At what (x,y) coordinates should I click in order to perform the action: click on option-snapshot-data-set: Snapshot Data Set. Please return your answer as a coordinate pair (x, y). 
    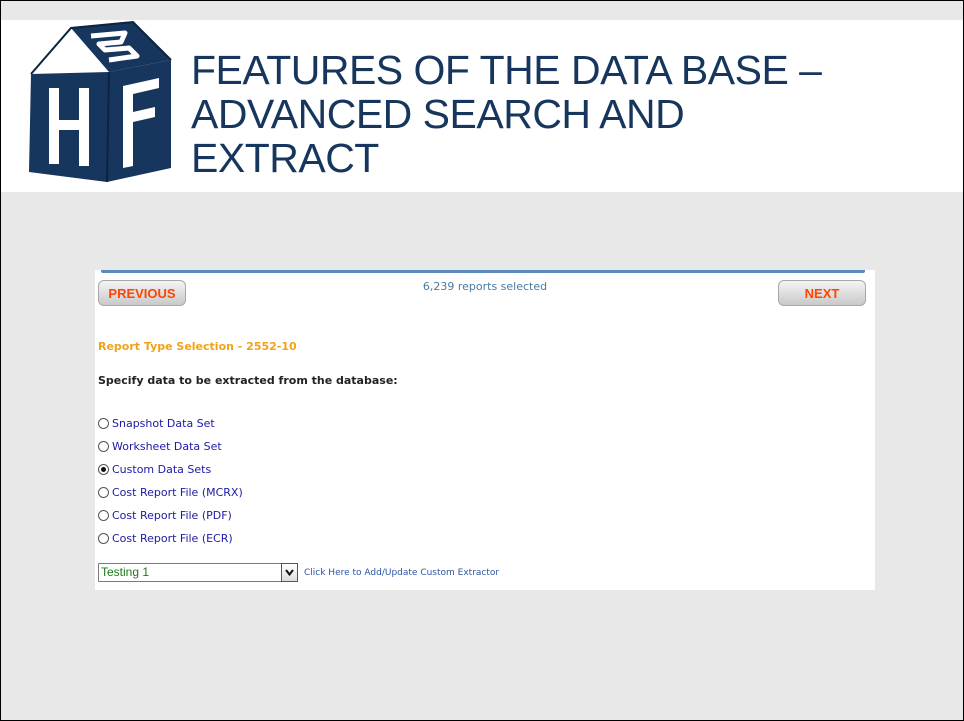
    Looking at the image, I should click on (170, 423).